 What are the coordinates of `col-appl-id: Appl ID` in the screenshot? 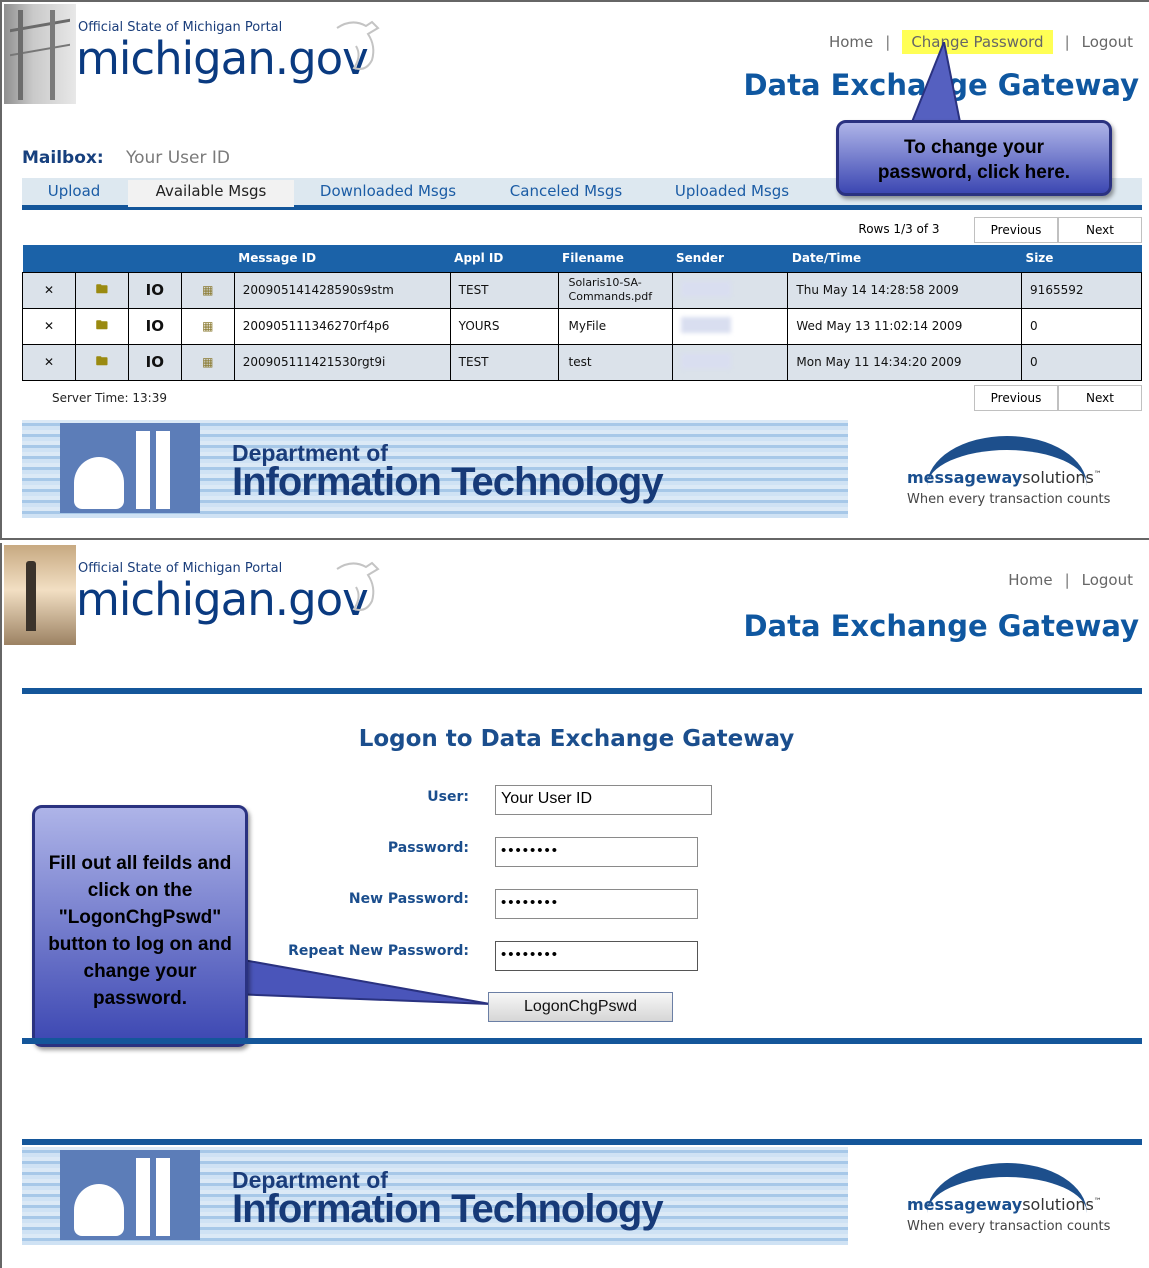 It's located at (504, 258).